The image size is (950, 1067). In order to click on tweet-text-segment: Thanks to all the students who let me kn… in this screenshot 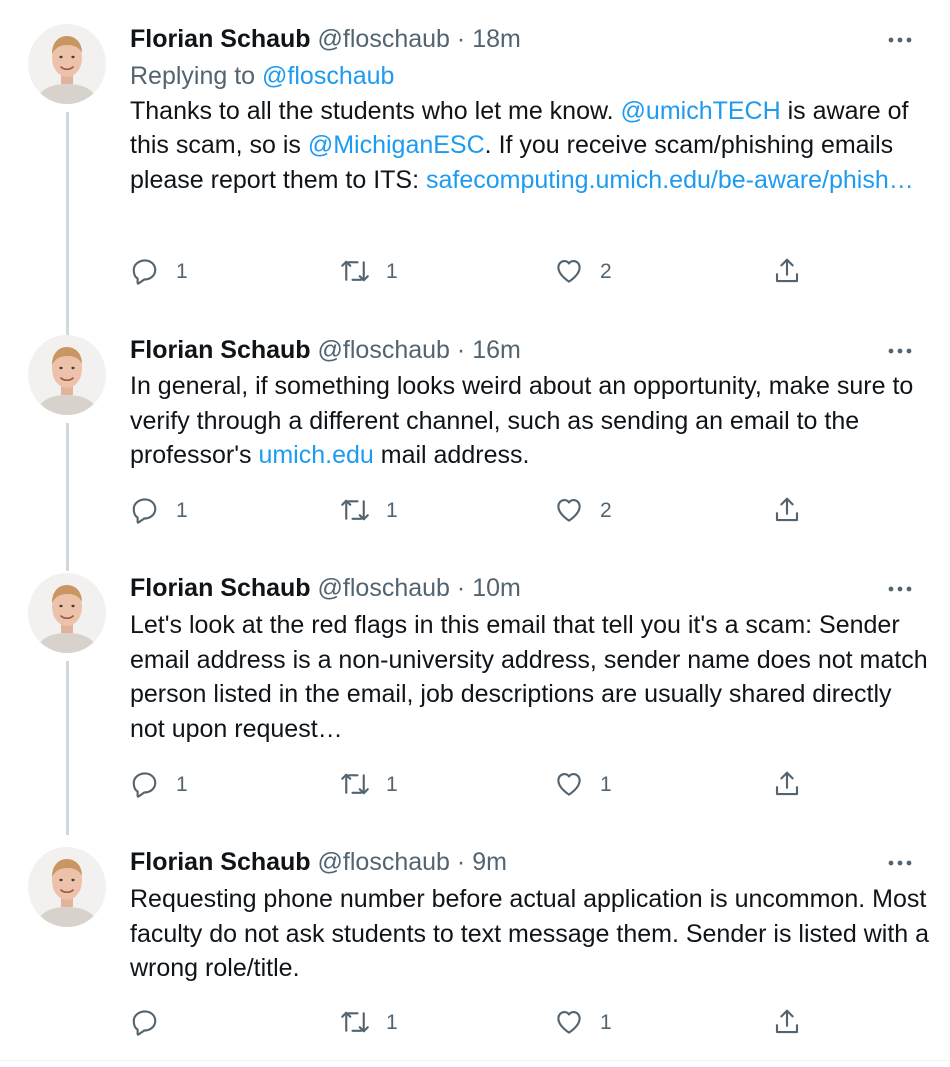, I will do `click(375, 110)`.